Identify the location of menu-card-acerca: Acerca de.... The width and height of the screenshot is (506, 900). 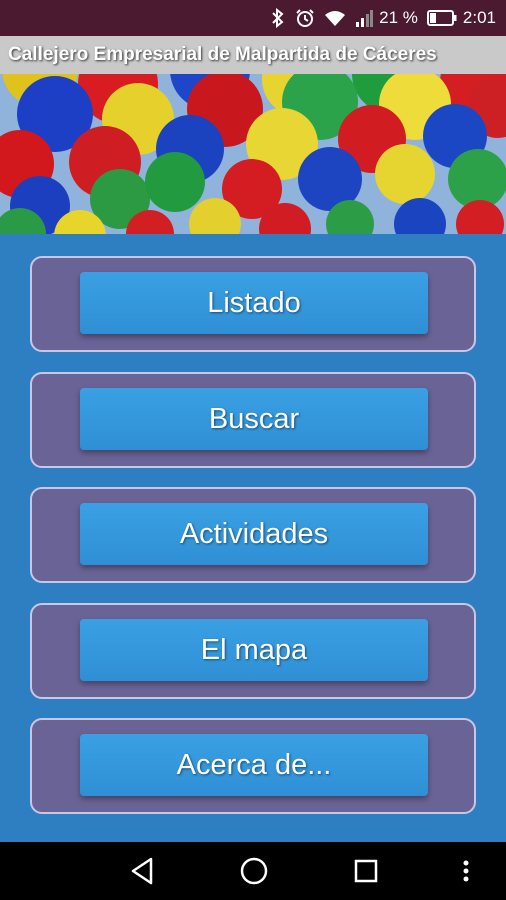
(253, 766).